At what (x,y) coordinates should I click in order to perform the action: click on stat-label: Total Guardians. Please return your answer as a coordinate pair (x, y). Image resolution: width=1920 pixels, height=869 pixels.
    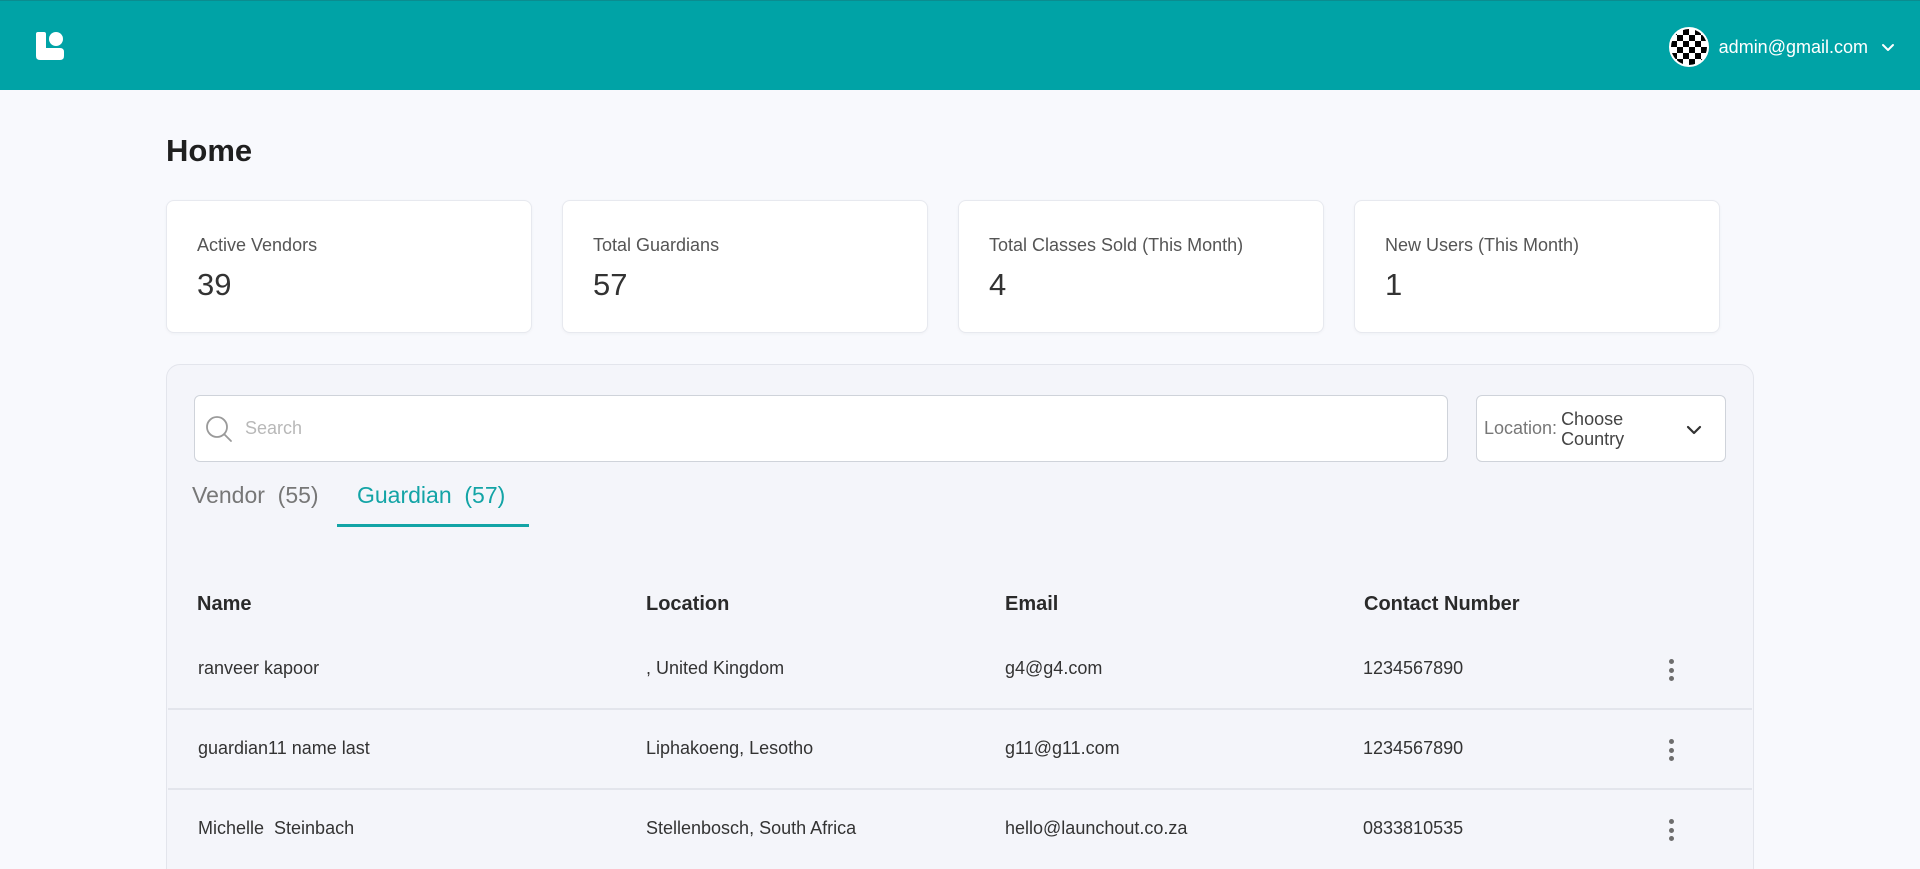
    Looking at the image, I should click on (656, 245).